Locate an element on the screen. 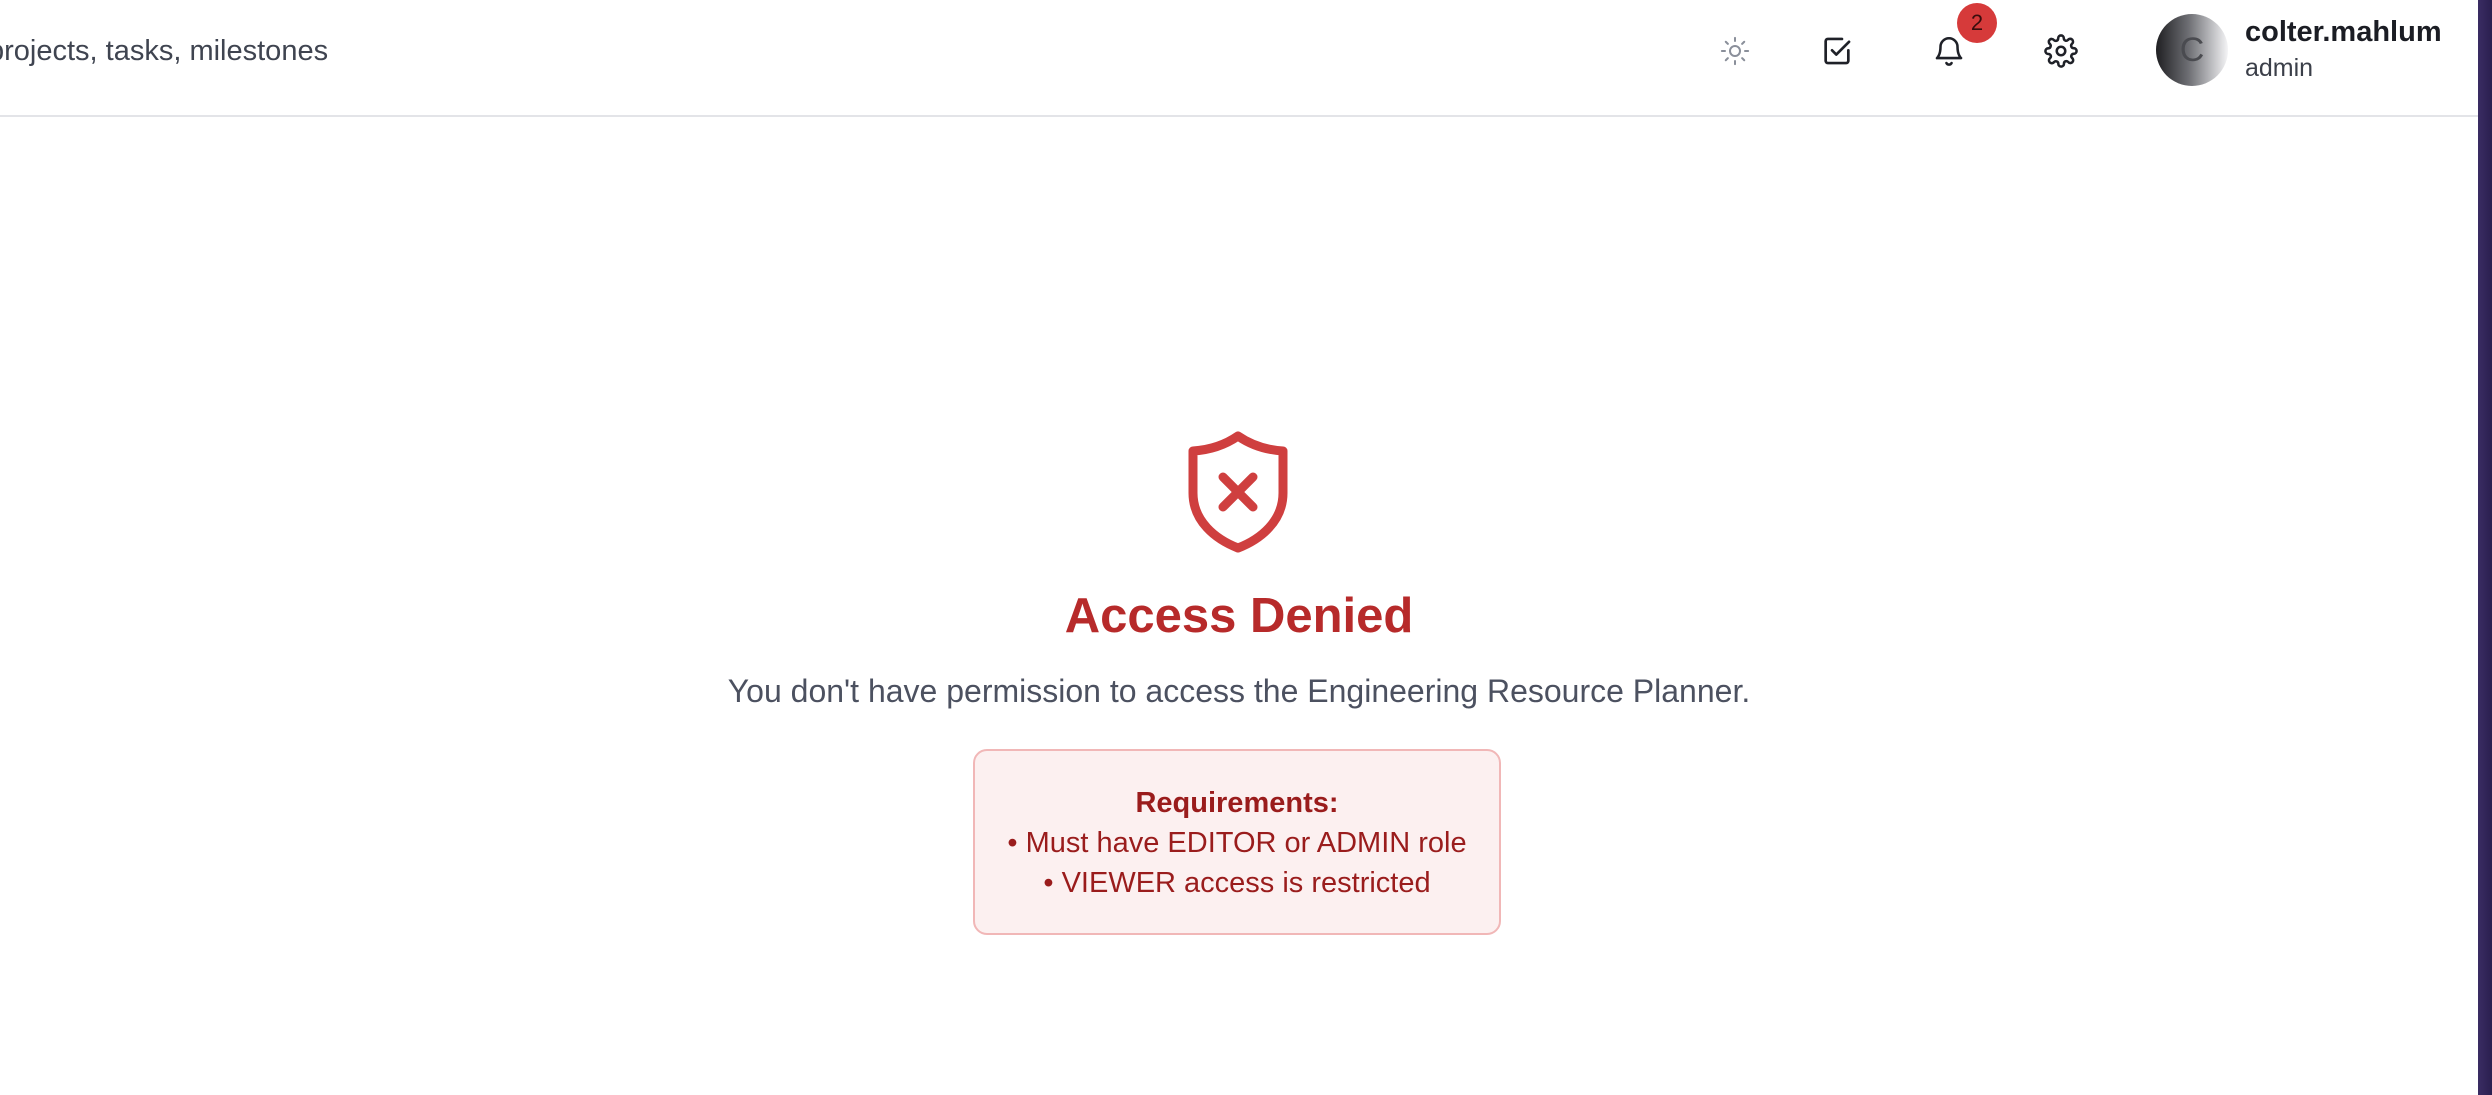 This screenshot has height=1095, width=2492. page-title: Access Denied is located at coordinates (1239, 616).